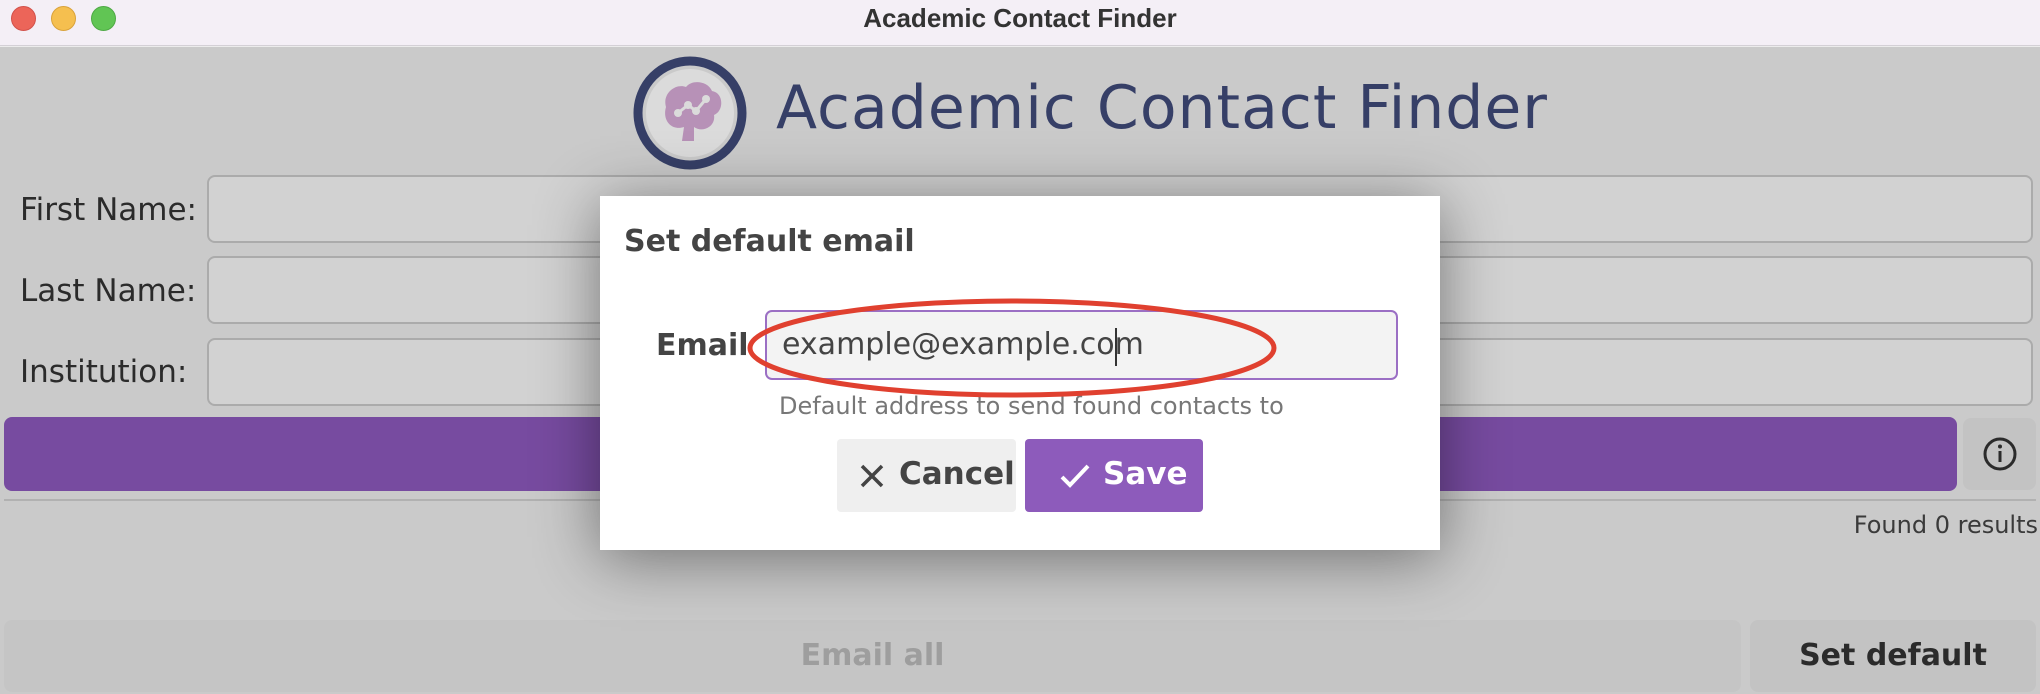  Describe the element at coordinates (957, 474) in the screenshot. I see `cancel-button-label: Cancel` at that location.